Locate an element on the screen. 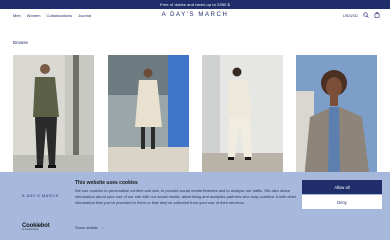 This screenshot has width=390, height=240. deny-button: Deny is located at coordinates (342, 202).